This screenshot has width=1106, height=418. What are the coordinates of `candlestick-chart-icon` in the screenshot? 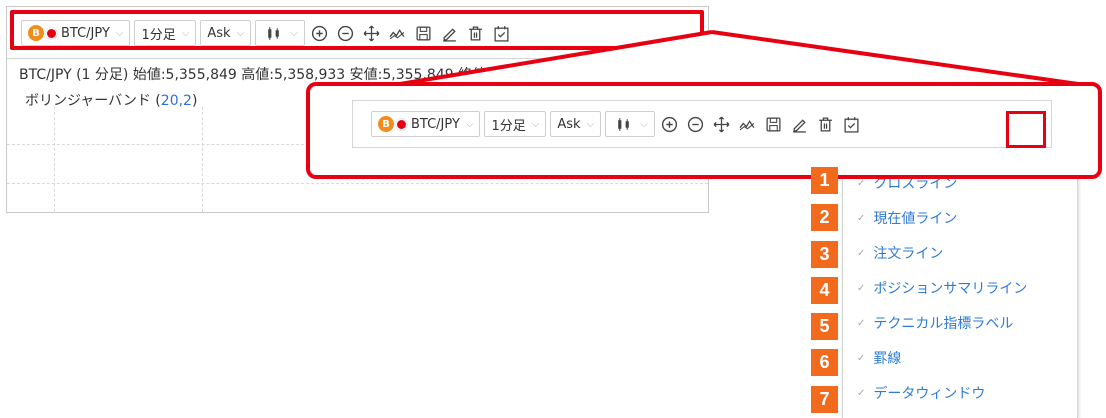 It's located at (623, 124).